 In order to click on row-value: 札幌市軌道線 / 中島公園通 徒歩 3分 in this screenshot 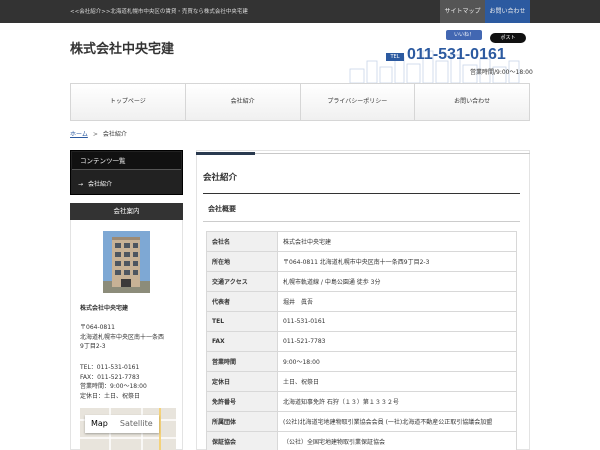, I will do `click(397, 281)`.